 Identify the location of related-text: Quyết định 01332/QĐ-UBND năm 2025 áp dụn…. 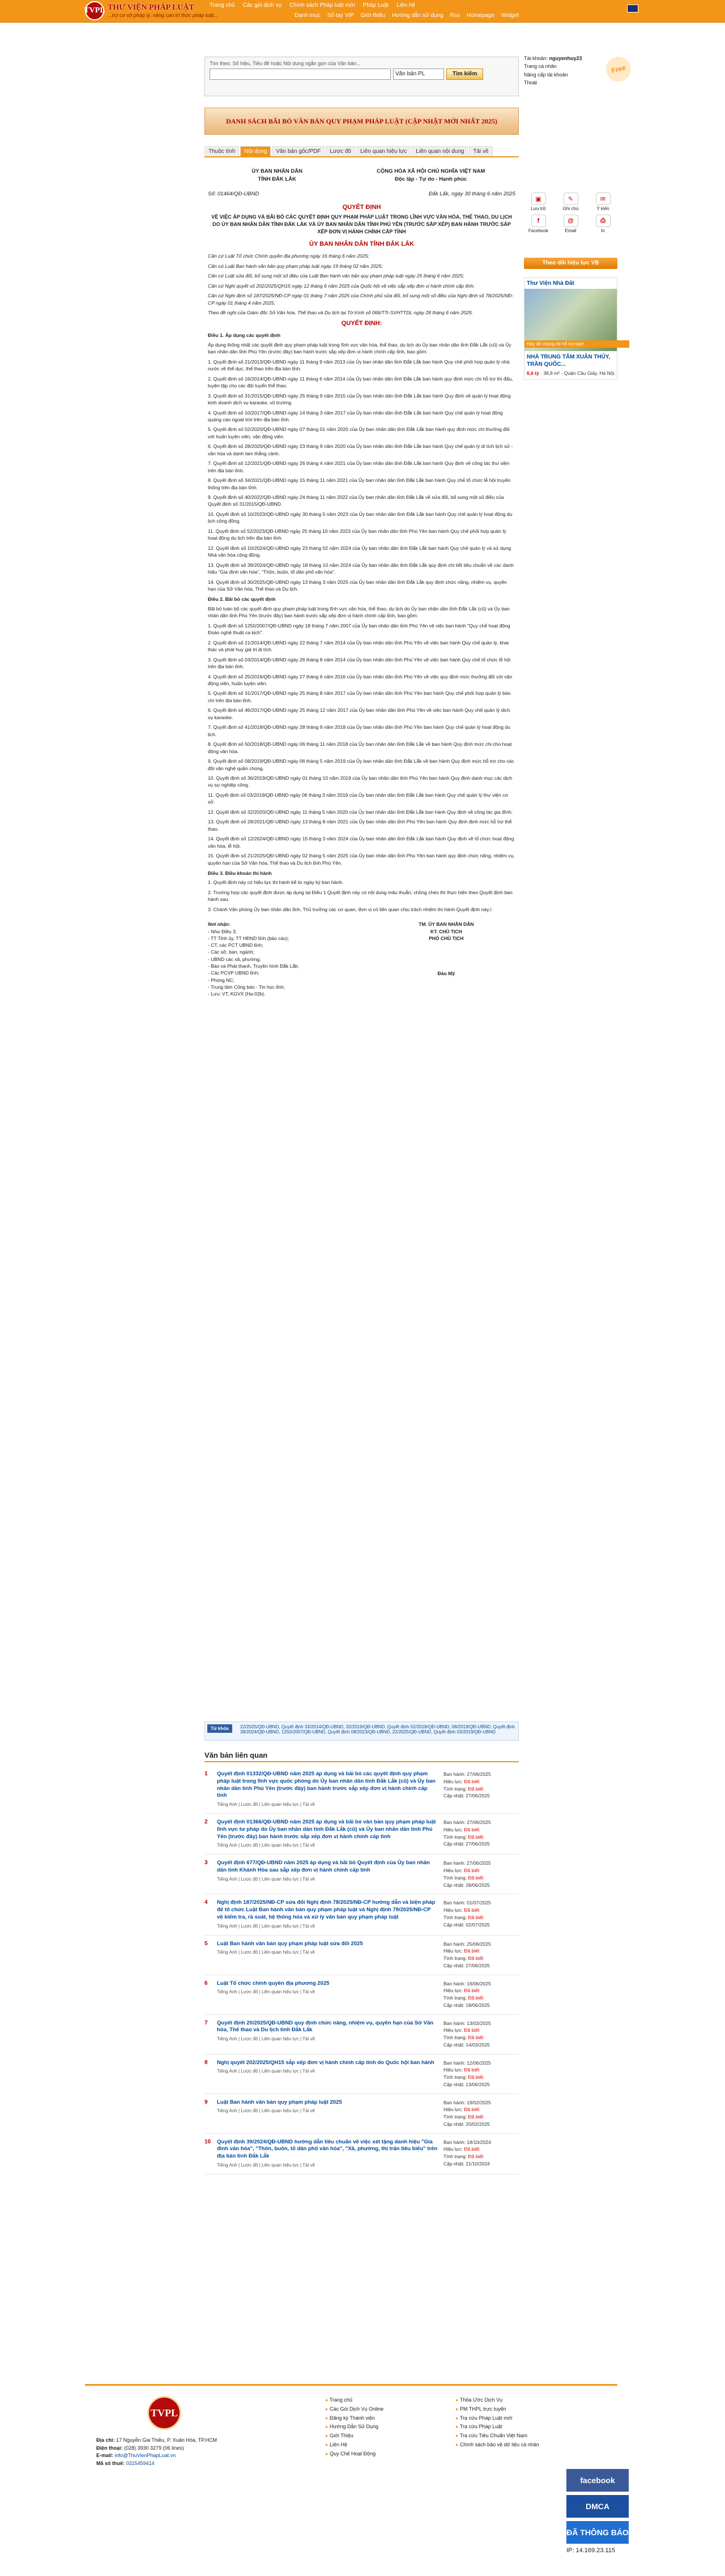
(327, 1785).